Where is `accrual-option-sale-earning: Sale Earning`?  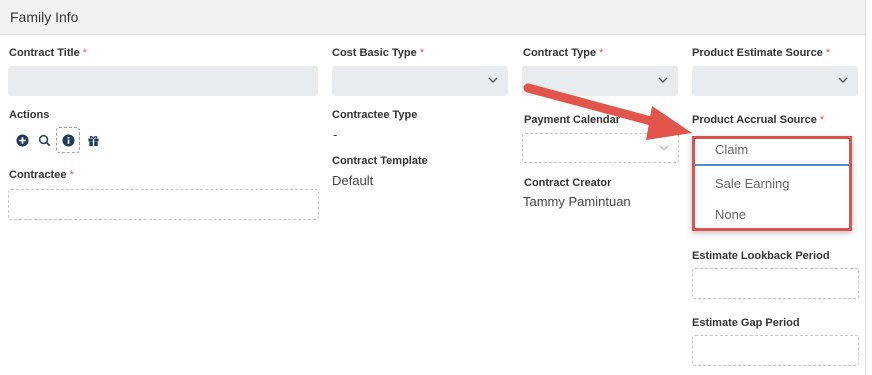
accrual-option-sale-earning: Sale Earning is located at coordinates (772, 184).